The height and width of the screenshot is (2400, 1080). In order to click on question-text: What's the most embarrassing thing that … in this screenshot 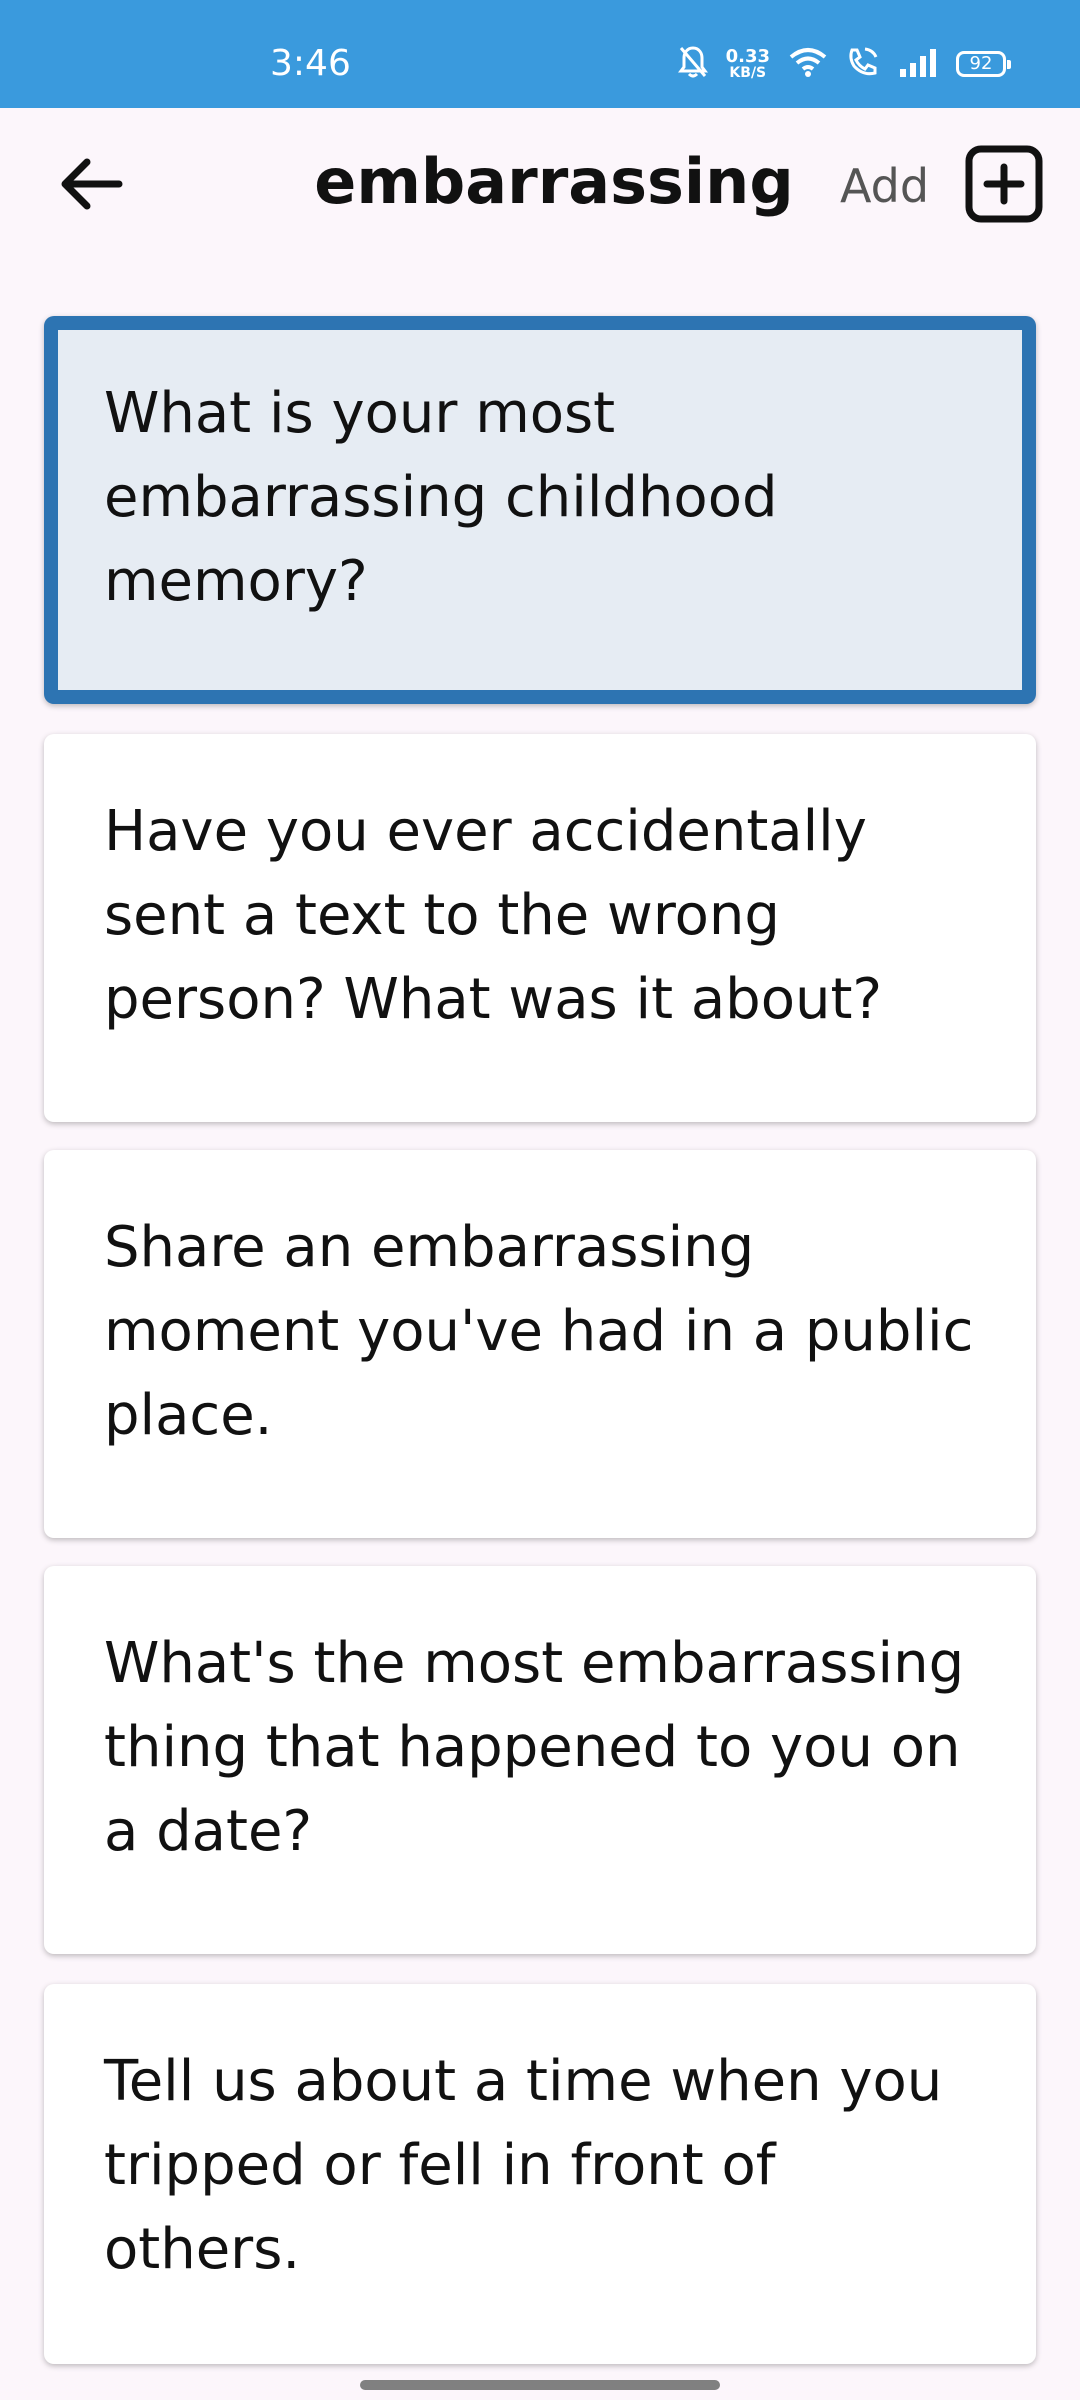, I will do `click(534, 1747)`.